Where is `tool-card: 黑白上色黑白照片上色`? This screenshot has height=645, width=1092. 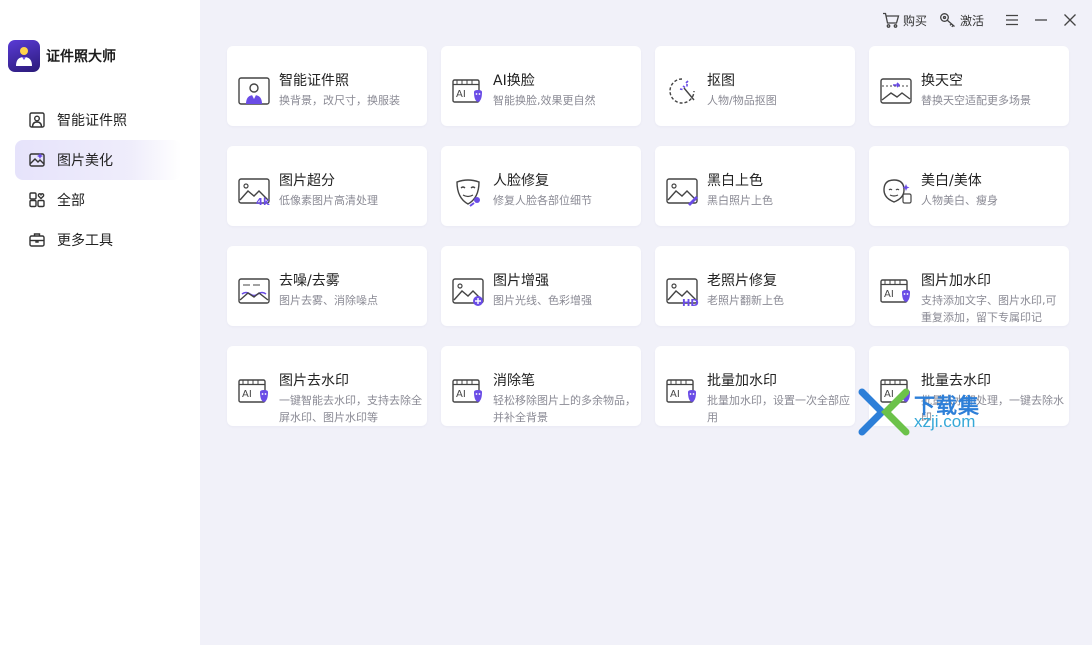
tool-card: 黑白上色黑白照片上色 is located at coordinates (755, 186).